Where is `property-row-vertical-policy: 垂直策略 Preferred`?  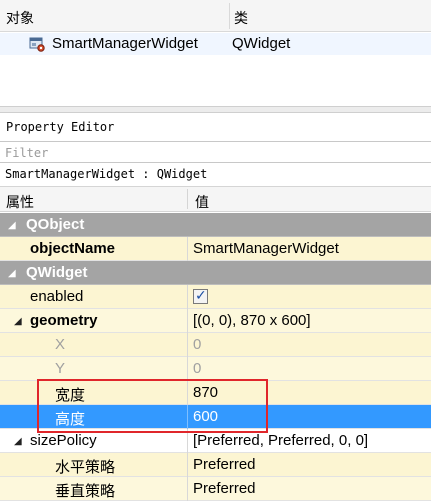
property-row-vertical-policy: 垂直策略 Preferred is located at coordinates (215, 489).